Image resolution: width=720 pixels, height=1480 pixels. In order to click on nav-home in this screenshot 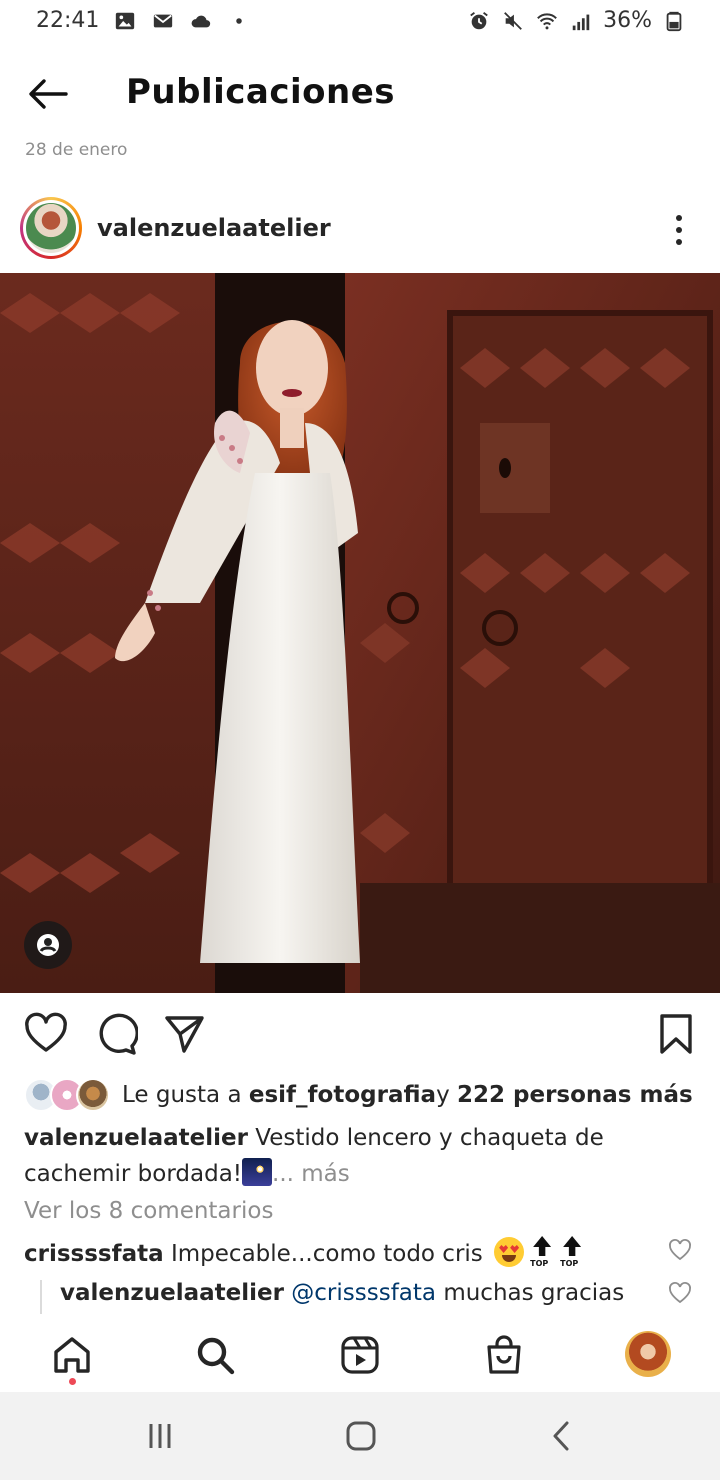, I will do `click(72, 1355)`.